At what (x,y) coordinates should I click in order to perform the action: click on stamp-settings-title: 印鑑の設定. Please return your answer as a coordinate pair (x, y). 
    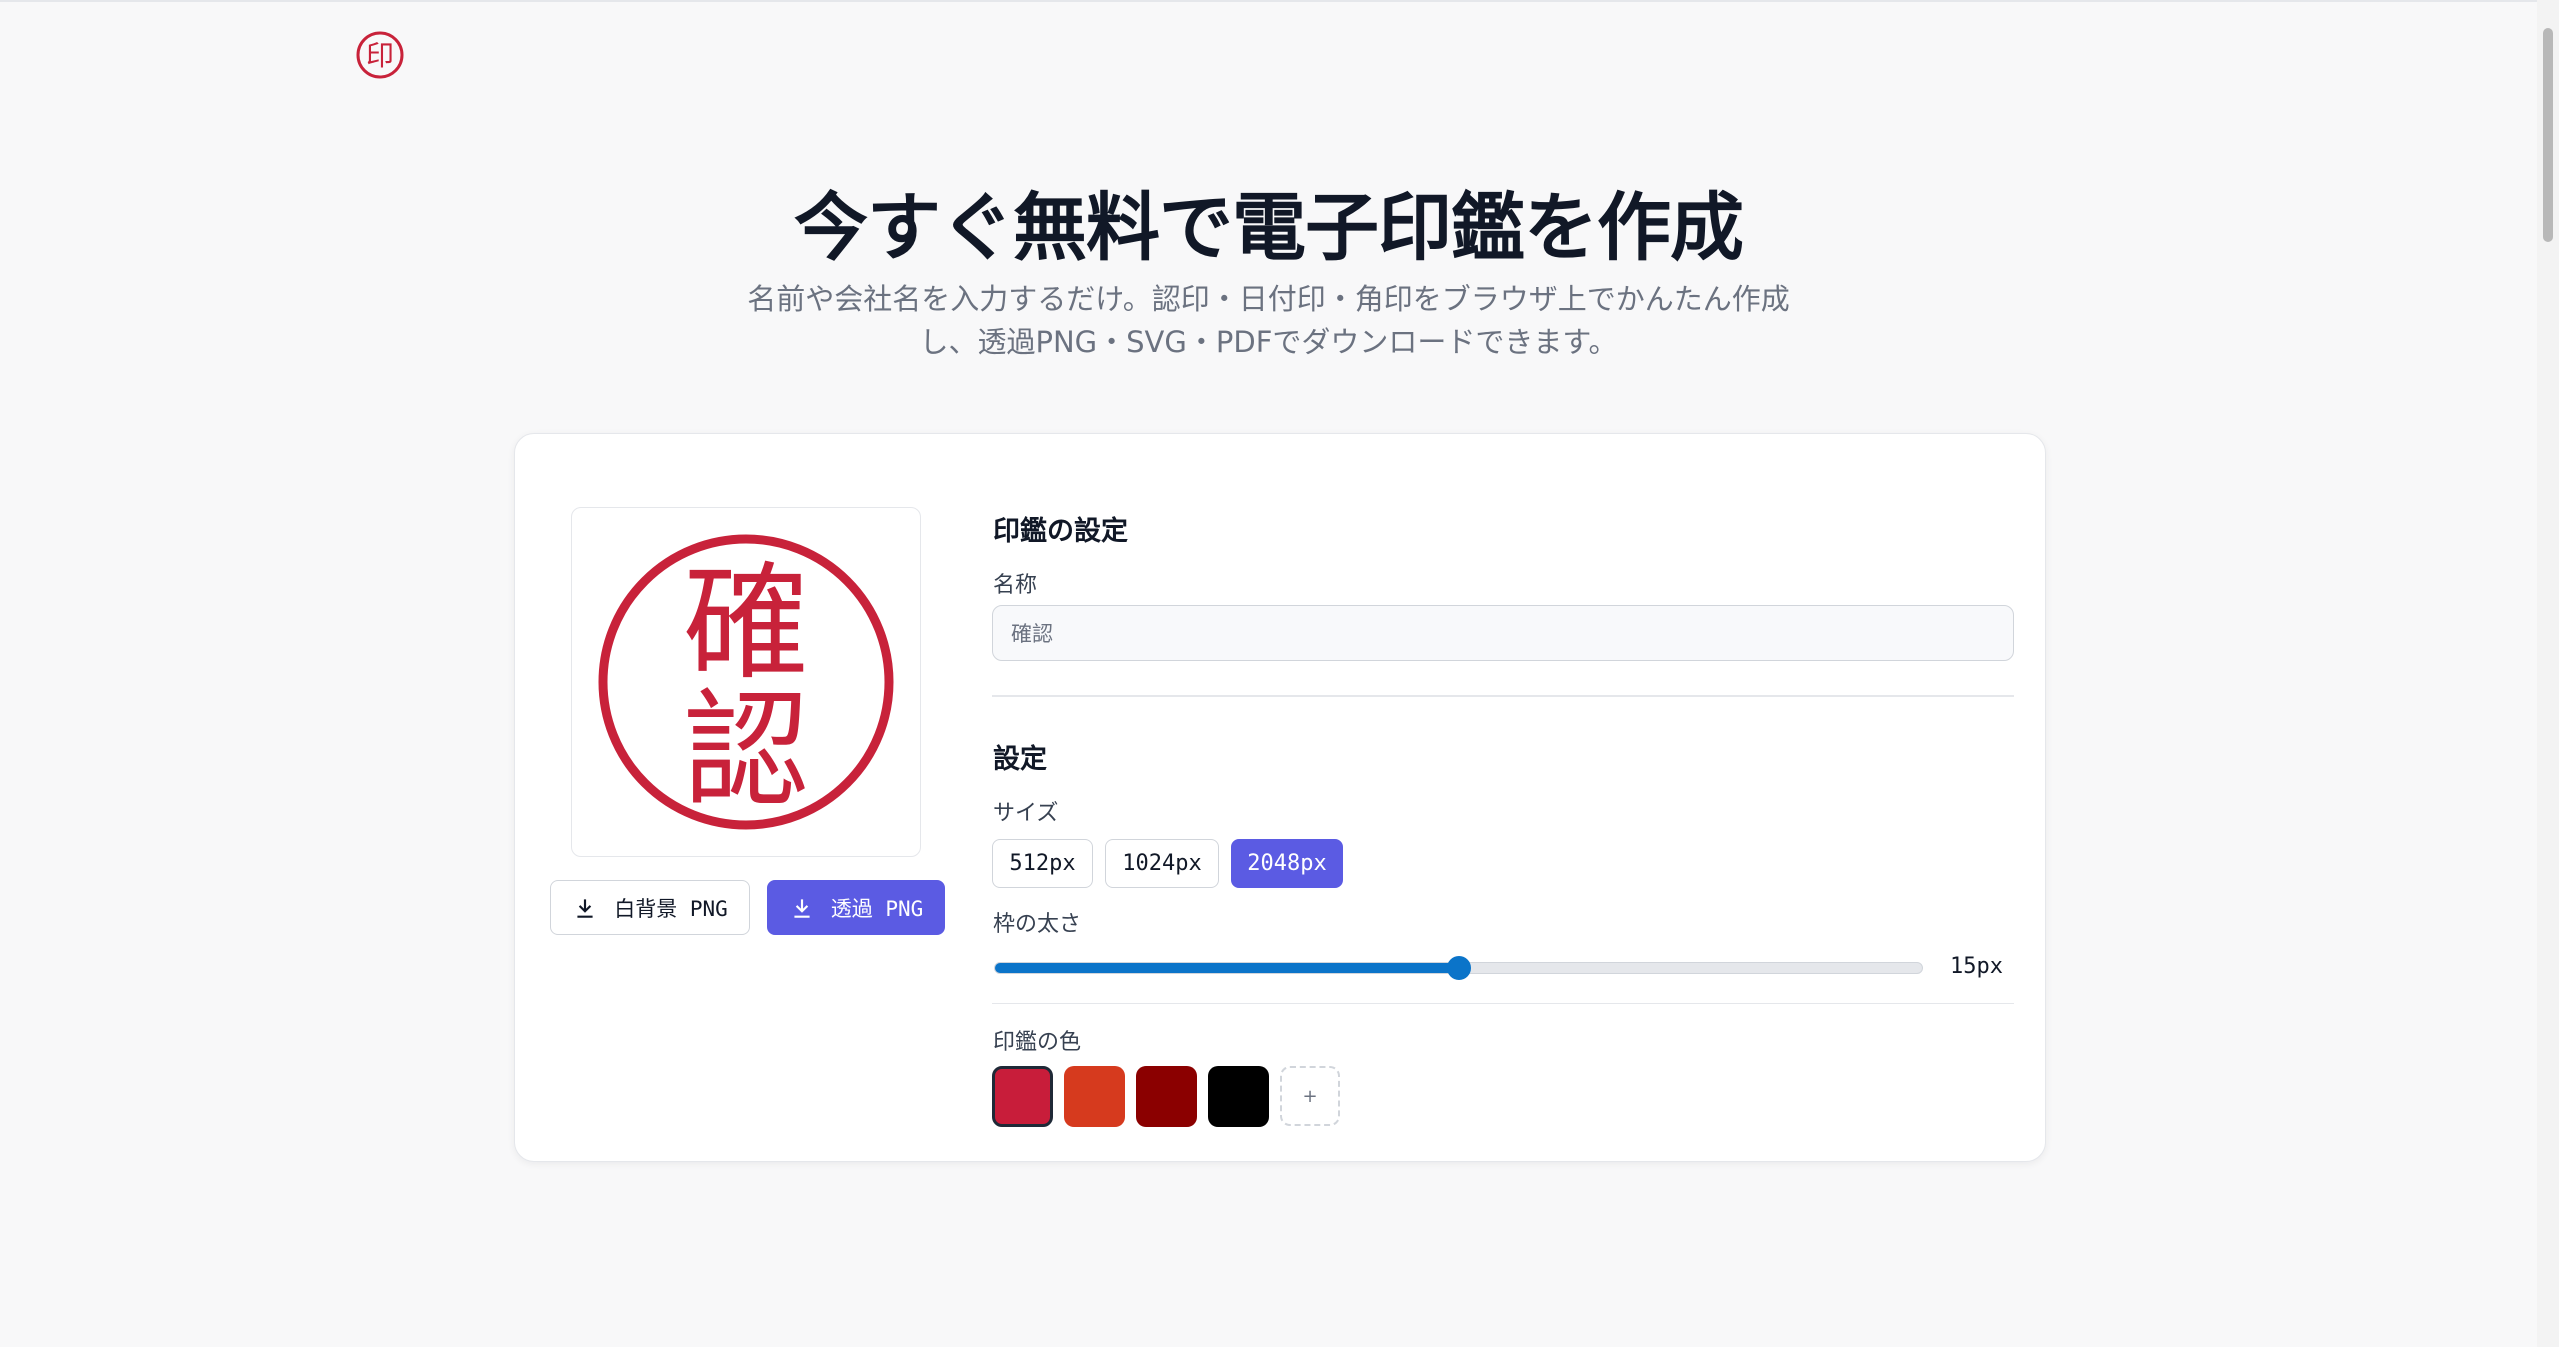
    Looking at the image, I should click on (1060, 531).